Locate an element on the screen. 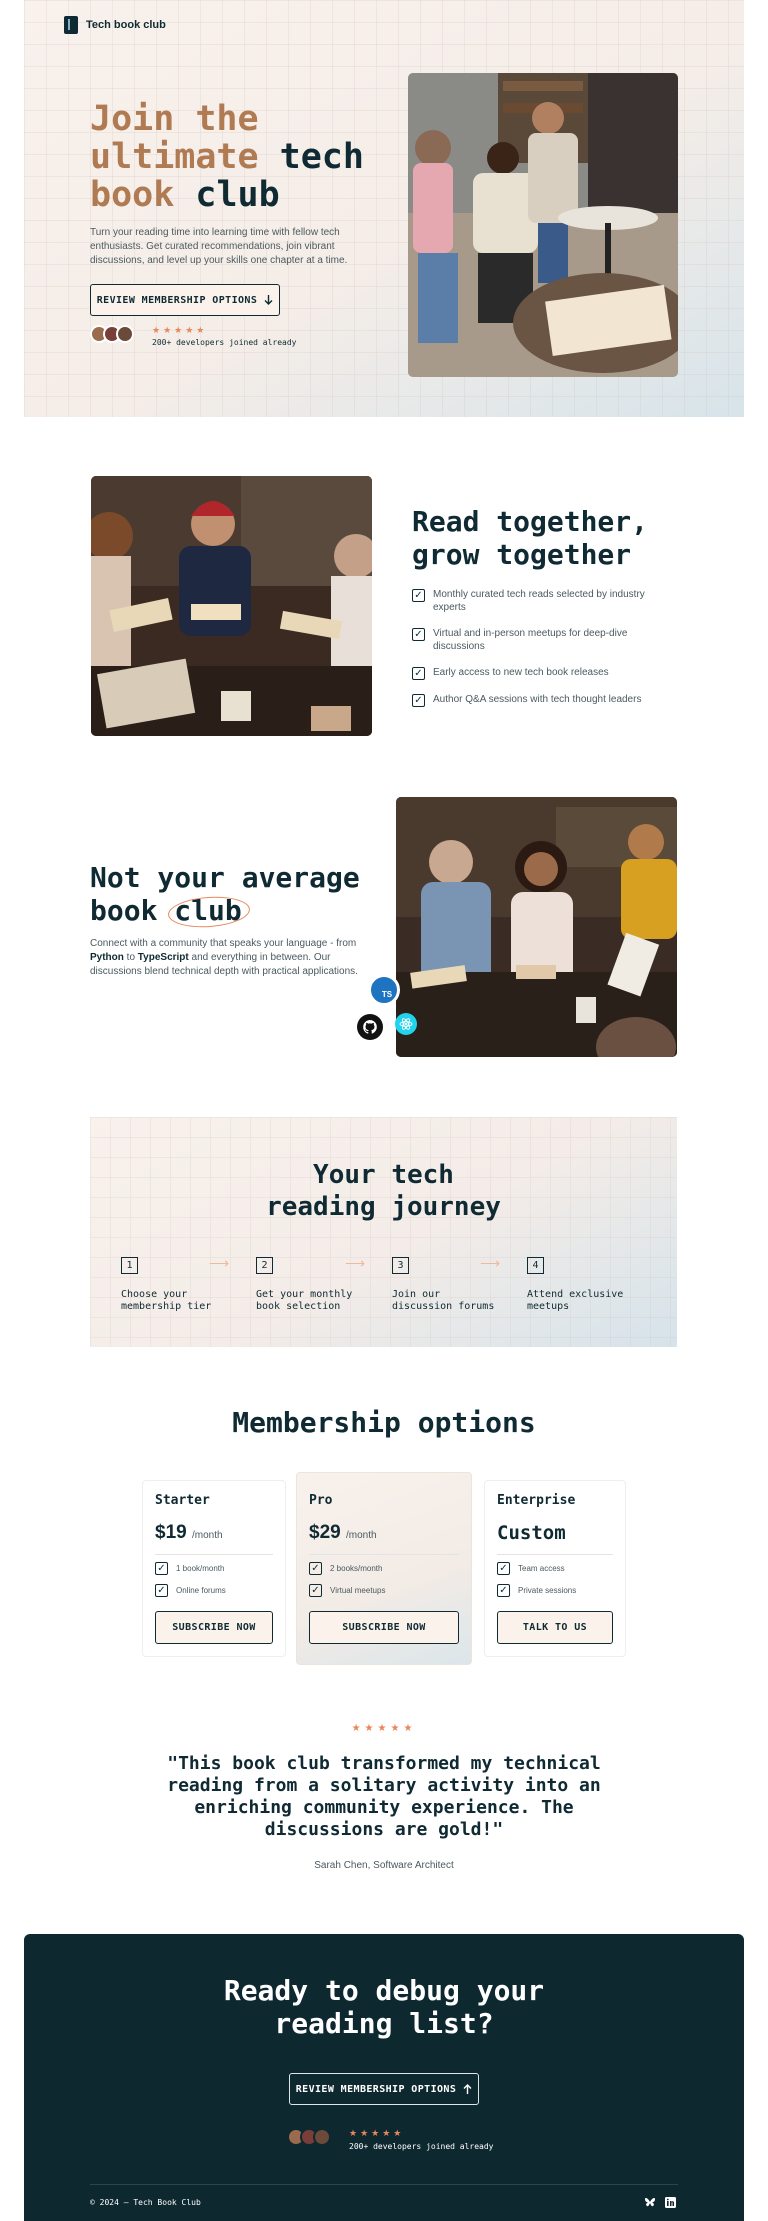 This screenshot has width=768, height=2221. plan-name: Pro is located at coordinates (321, 1500).